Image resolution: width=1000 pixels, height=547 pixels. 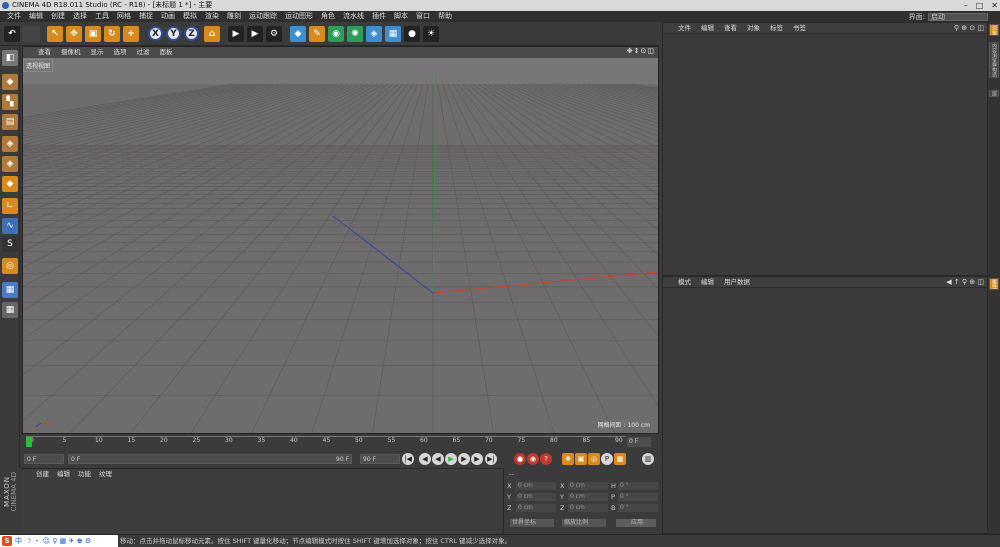 I want to click on camera-icon: ●, so click(x=412, y=34).